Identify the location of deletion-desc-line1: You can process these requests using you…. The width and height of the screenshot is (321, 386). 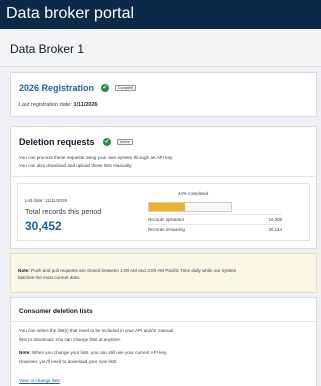
(96, 157).